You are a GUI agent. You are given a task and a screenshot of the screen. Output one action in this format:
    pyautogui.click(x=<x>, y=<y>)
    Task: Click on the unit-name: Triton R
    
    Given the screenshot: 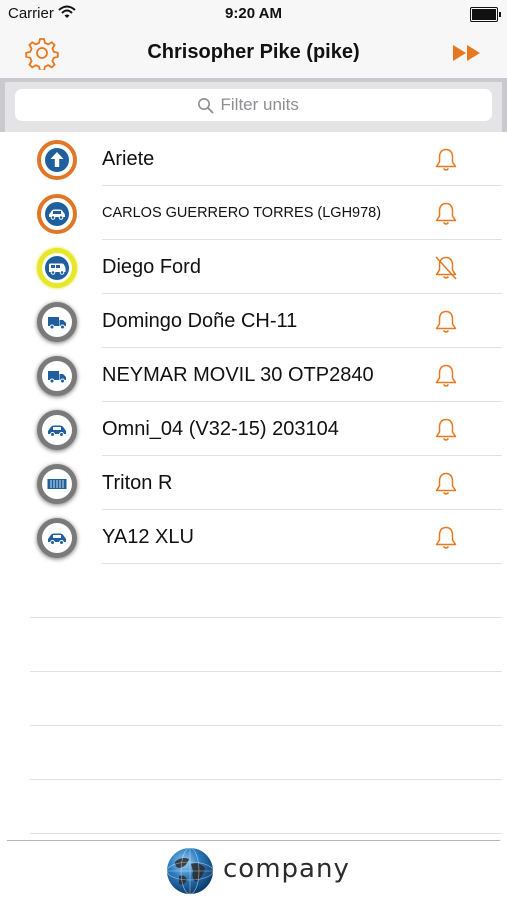 What is the action you would take?
    pyautogui.click(x=137, y=483)
    